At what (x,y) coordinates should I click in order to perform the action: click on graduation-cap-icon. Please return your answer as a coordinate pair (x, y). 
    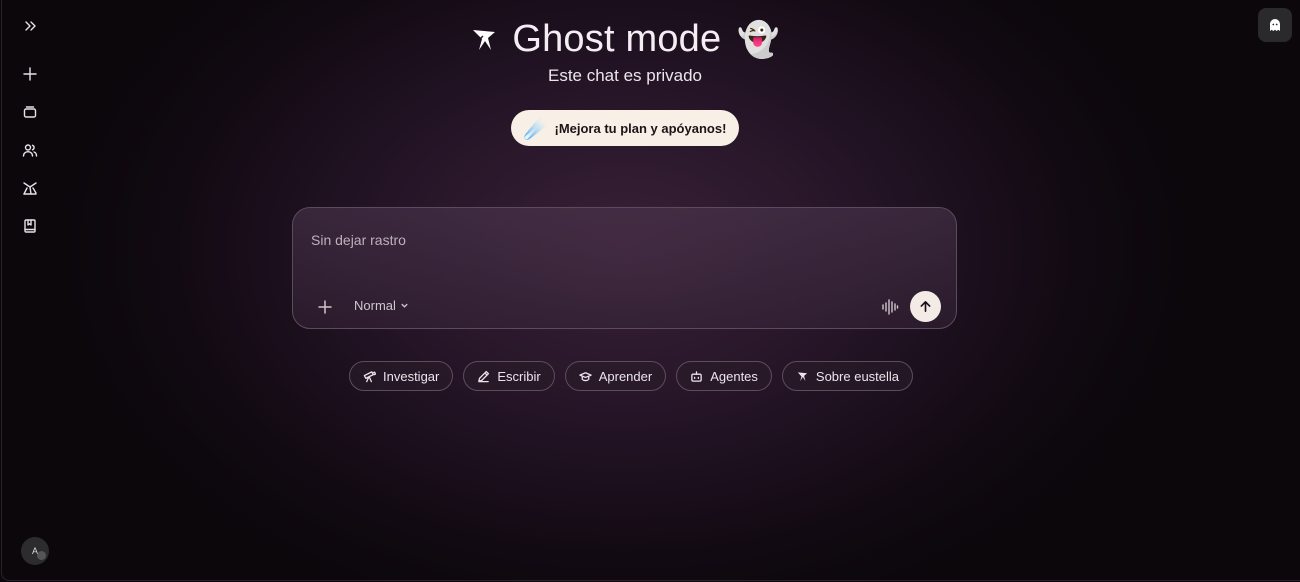
    Looking at the image, I should click on (585, 376).